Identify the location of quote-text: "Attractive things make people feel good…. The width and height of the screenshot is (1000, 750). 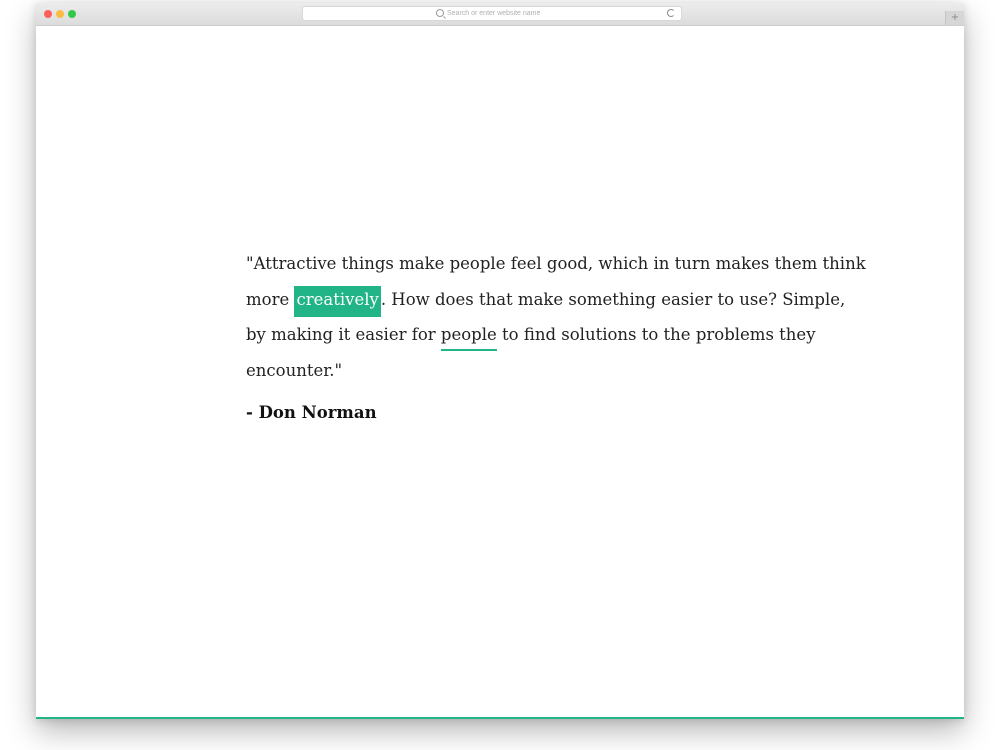
(556, 317).